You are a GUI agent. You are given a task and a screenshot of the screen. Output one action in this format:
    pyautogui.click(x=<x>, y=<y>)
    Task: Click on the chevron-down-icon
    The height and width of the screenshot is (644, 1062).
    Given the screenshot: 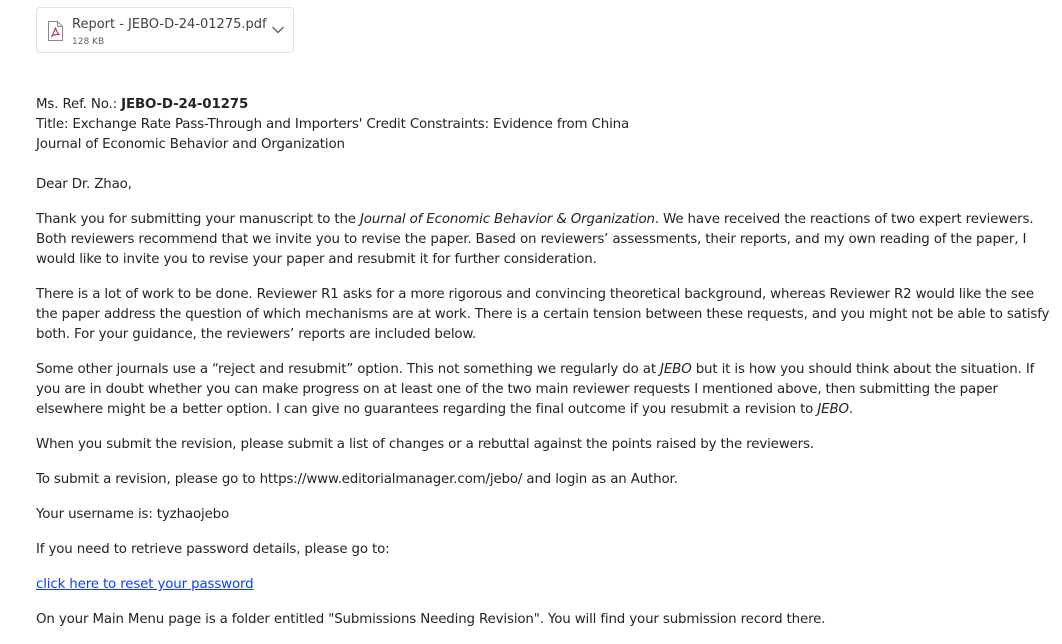 What is the action you would take?
    pyautogui.click(x=278, y=30)
    